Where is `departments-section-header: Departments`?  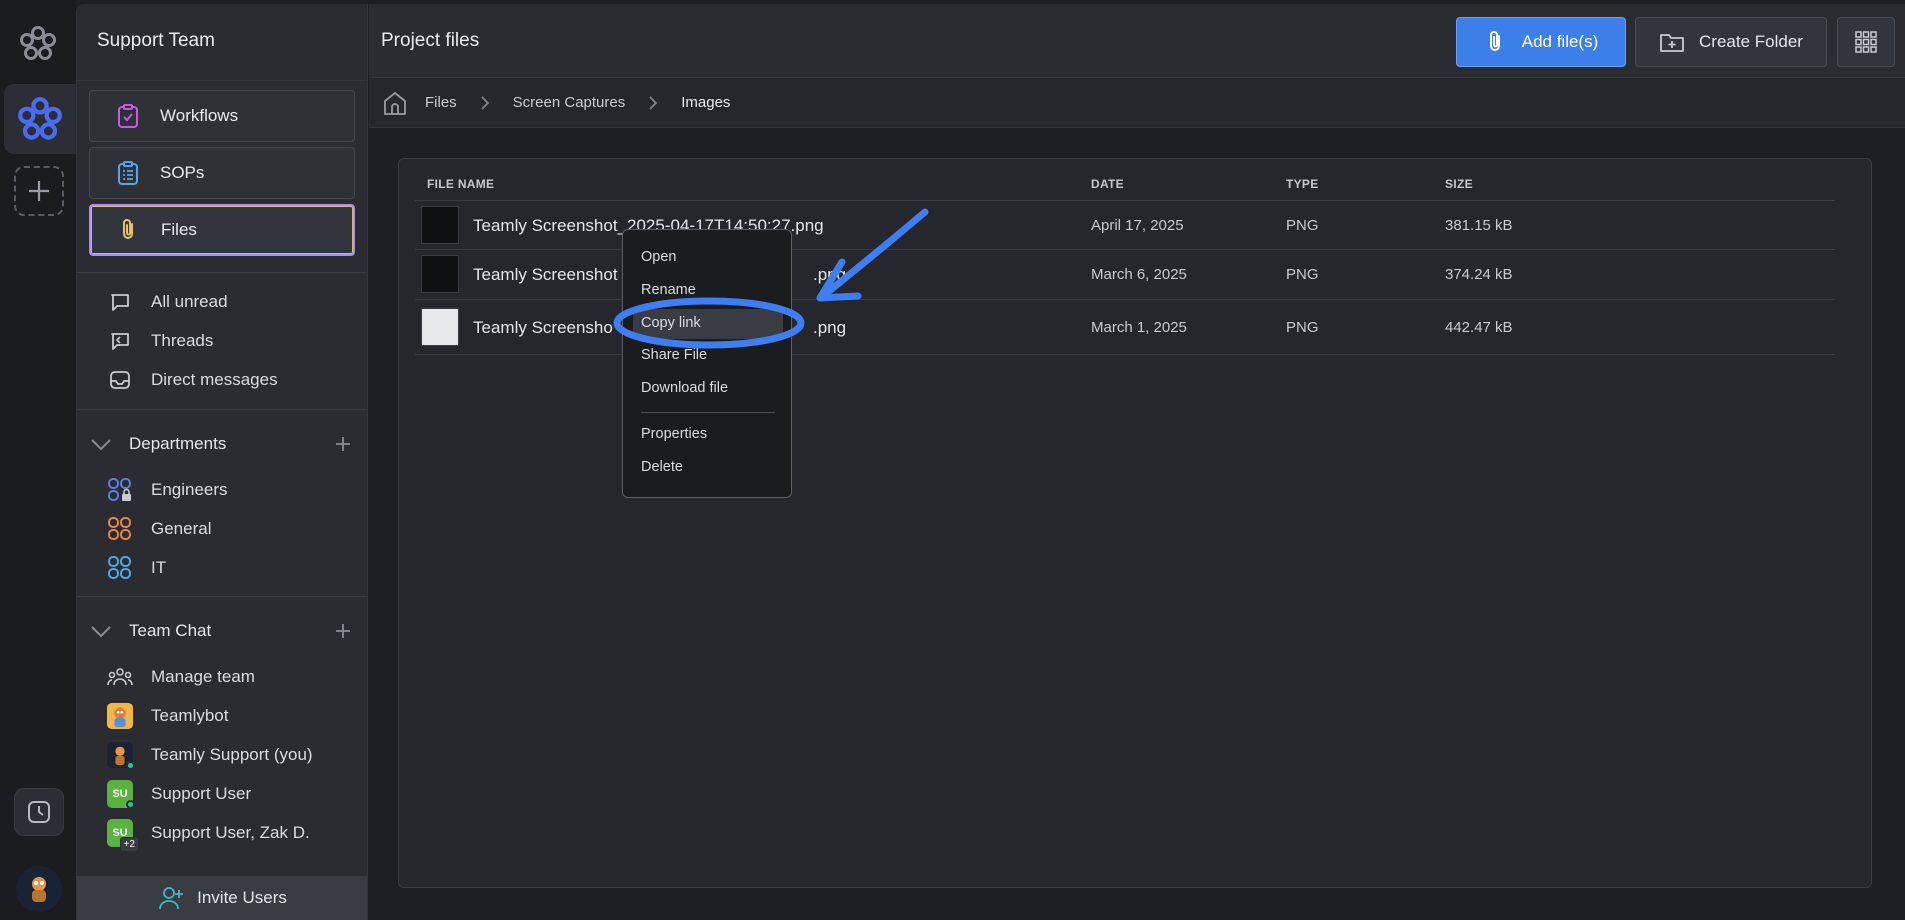
departments-section-header: Departments is located at coordinates (224, 444).